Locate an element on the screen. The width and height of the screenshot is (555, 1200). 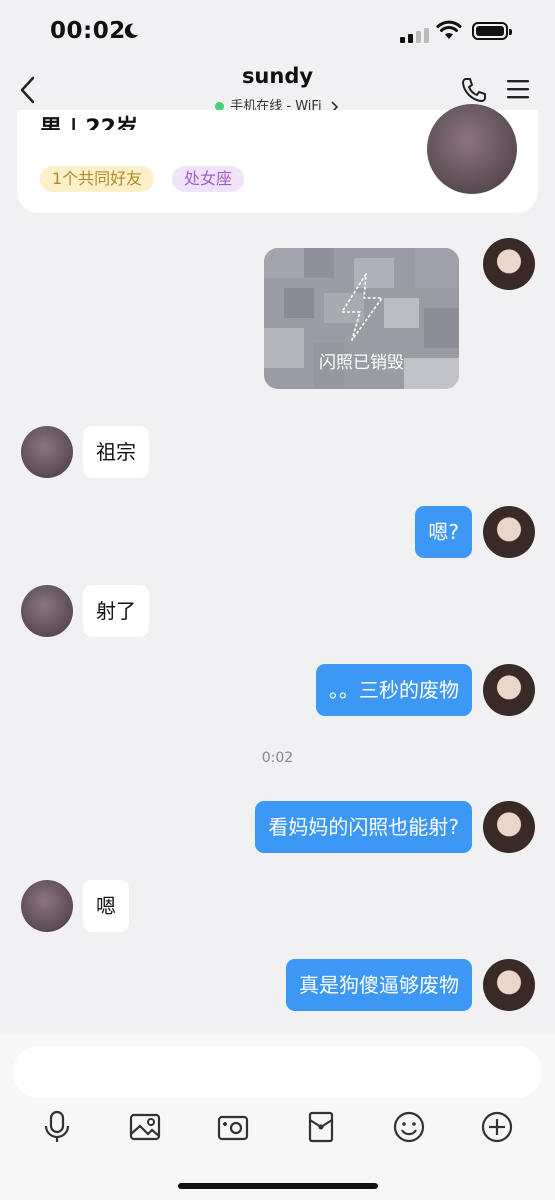
message-input is located at coordinates (277, 1072).